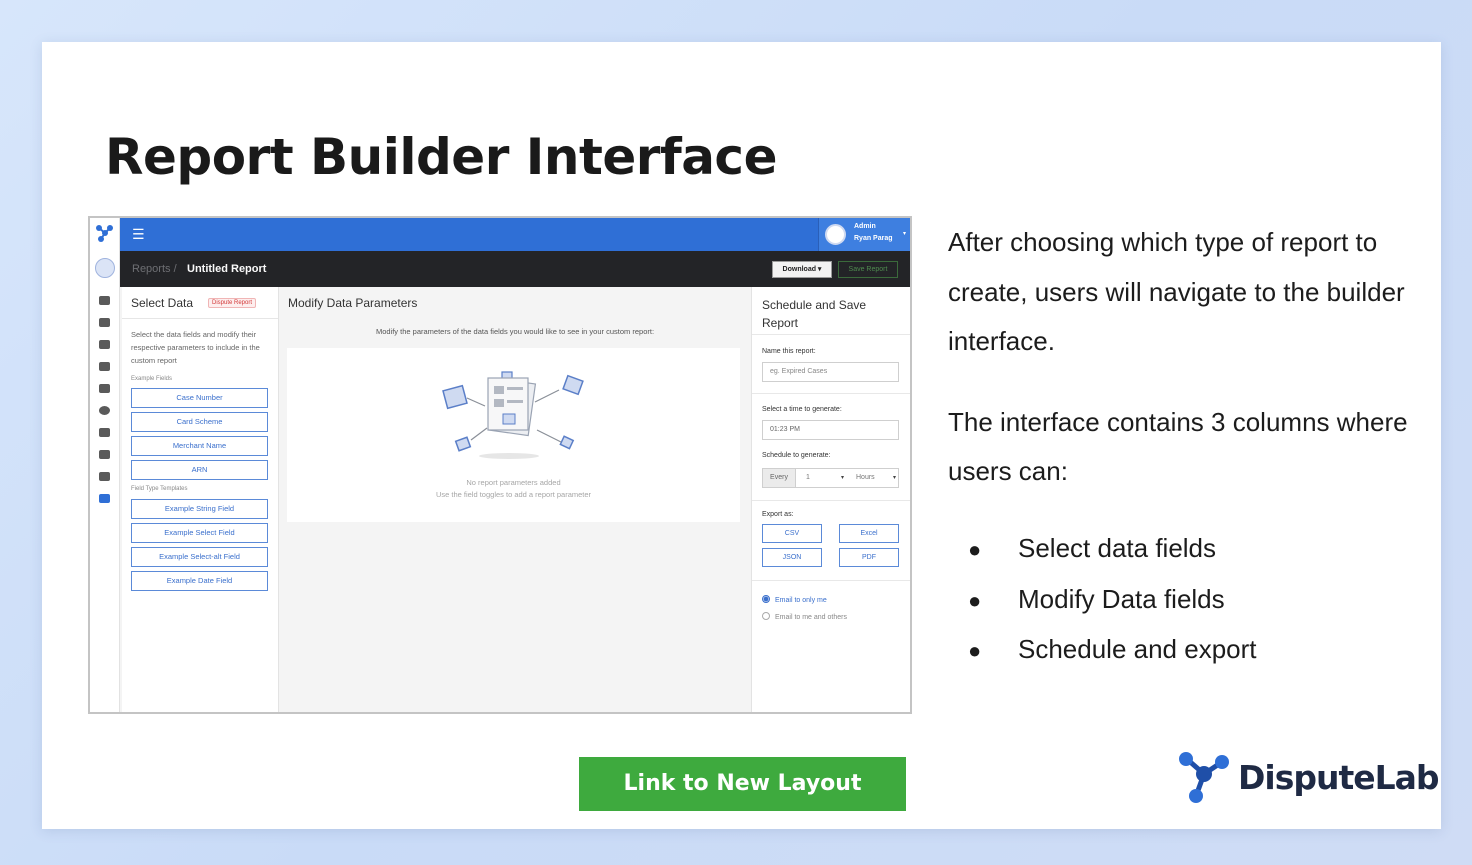  What do you see at coordinates (199, 446) in the screenshot?
I see `field-button-merchant-name: Merchant Name` at bounding box center [199, 446].